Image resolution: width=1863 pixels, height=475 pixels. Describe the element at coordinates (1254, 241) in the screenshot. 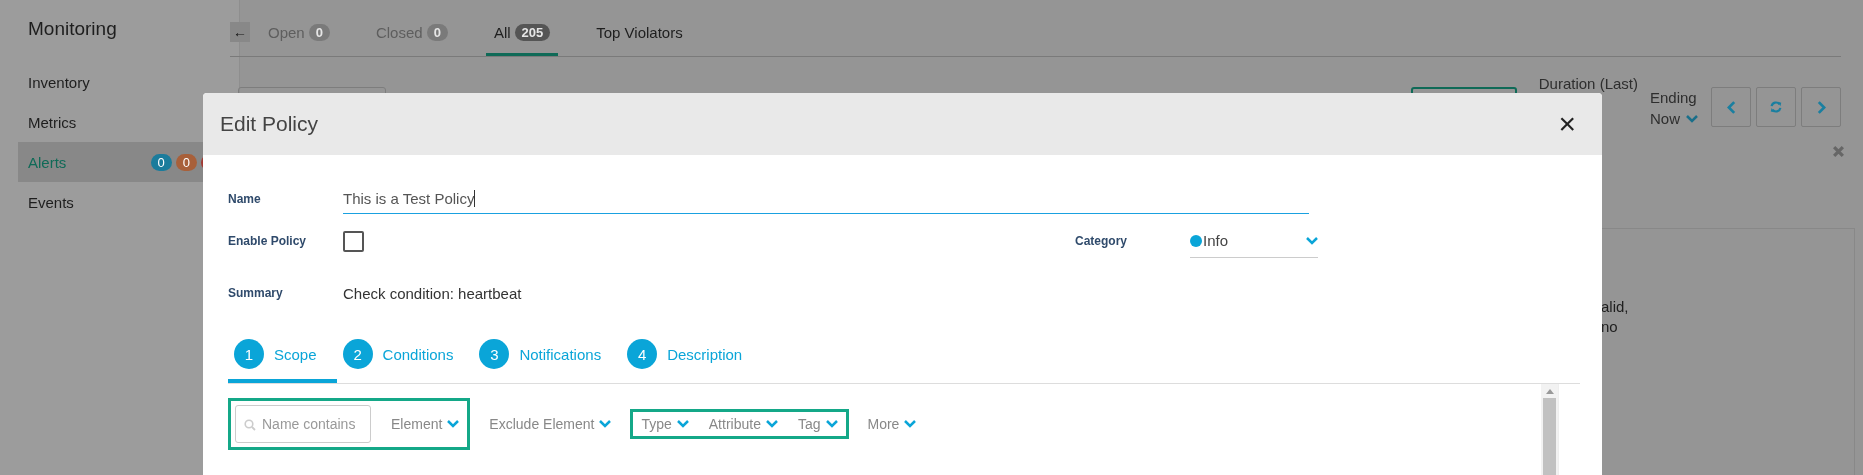

I see `category-dropdown: Info` at that location.